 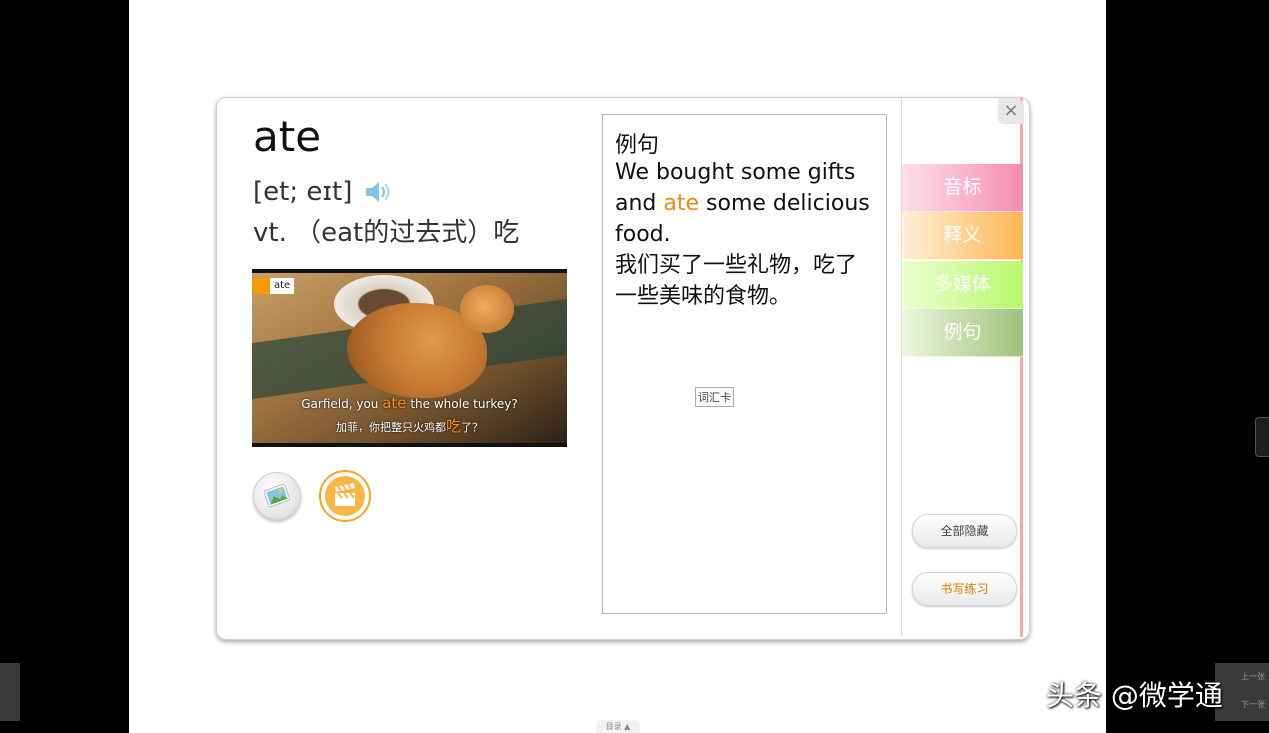 What do you see at coordinates (1011, 111) in the screenshot?
I see `close-icon: ×` at bounding box center [1011, 111].